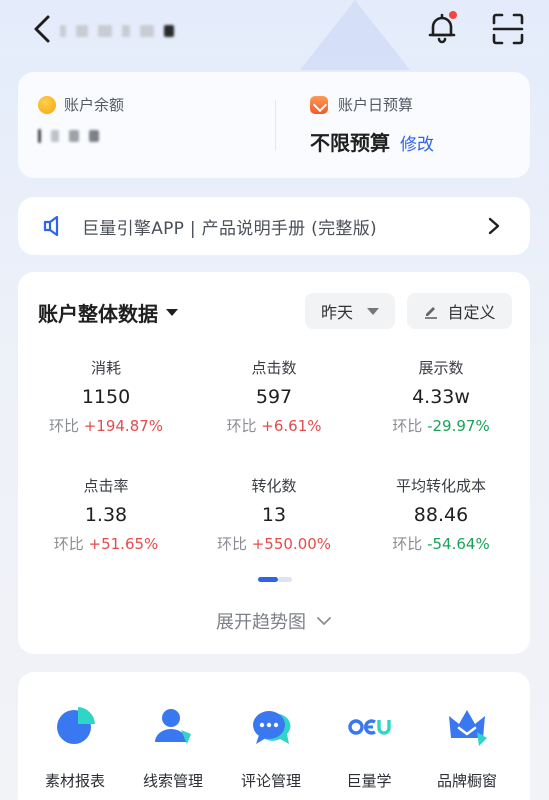 The width and height of the screenshot is (549, 800). What do you see at coordinates (74, 781) in the screenshot?
I see `tool-label: 素材报表` at bounding box center [74, 781].